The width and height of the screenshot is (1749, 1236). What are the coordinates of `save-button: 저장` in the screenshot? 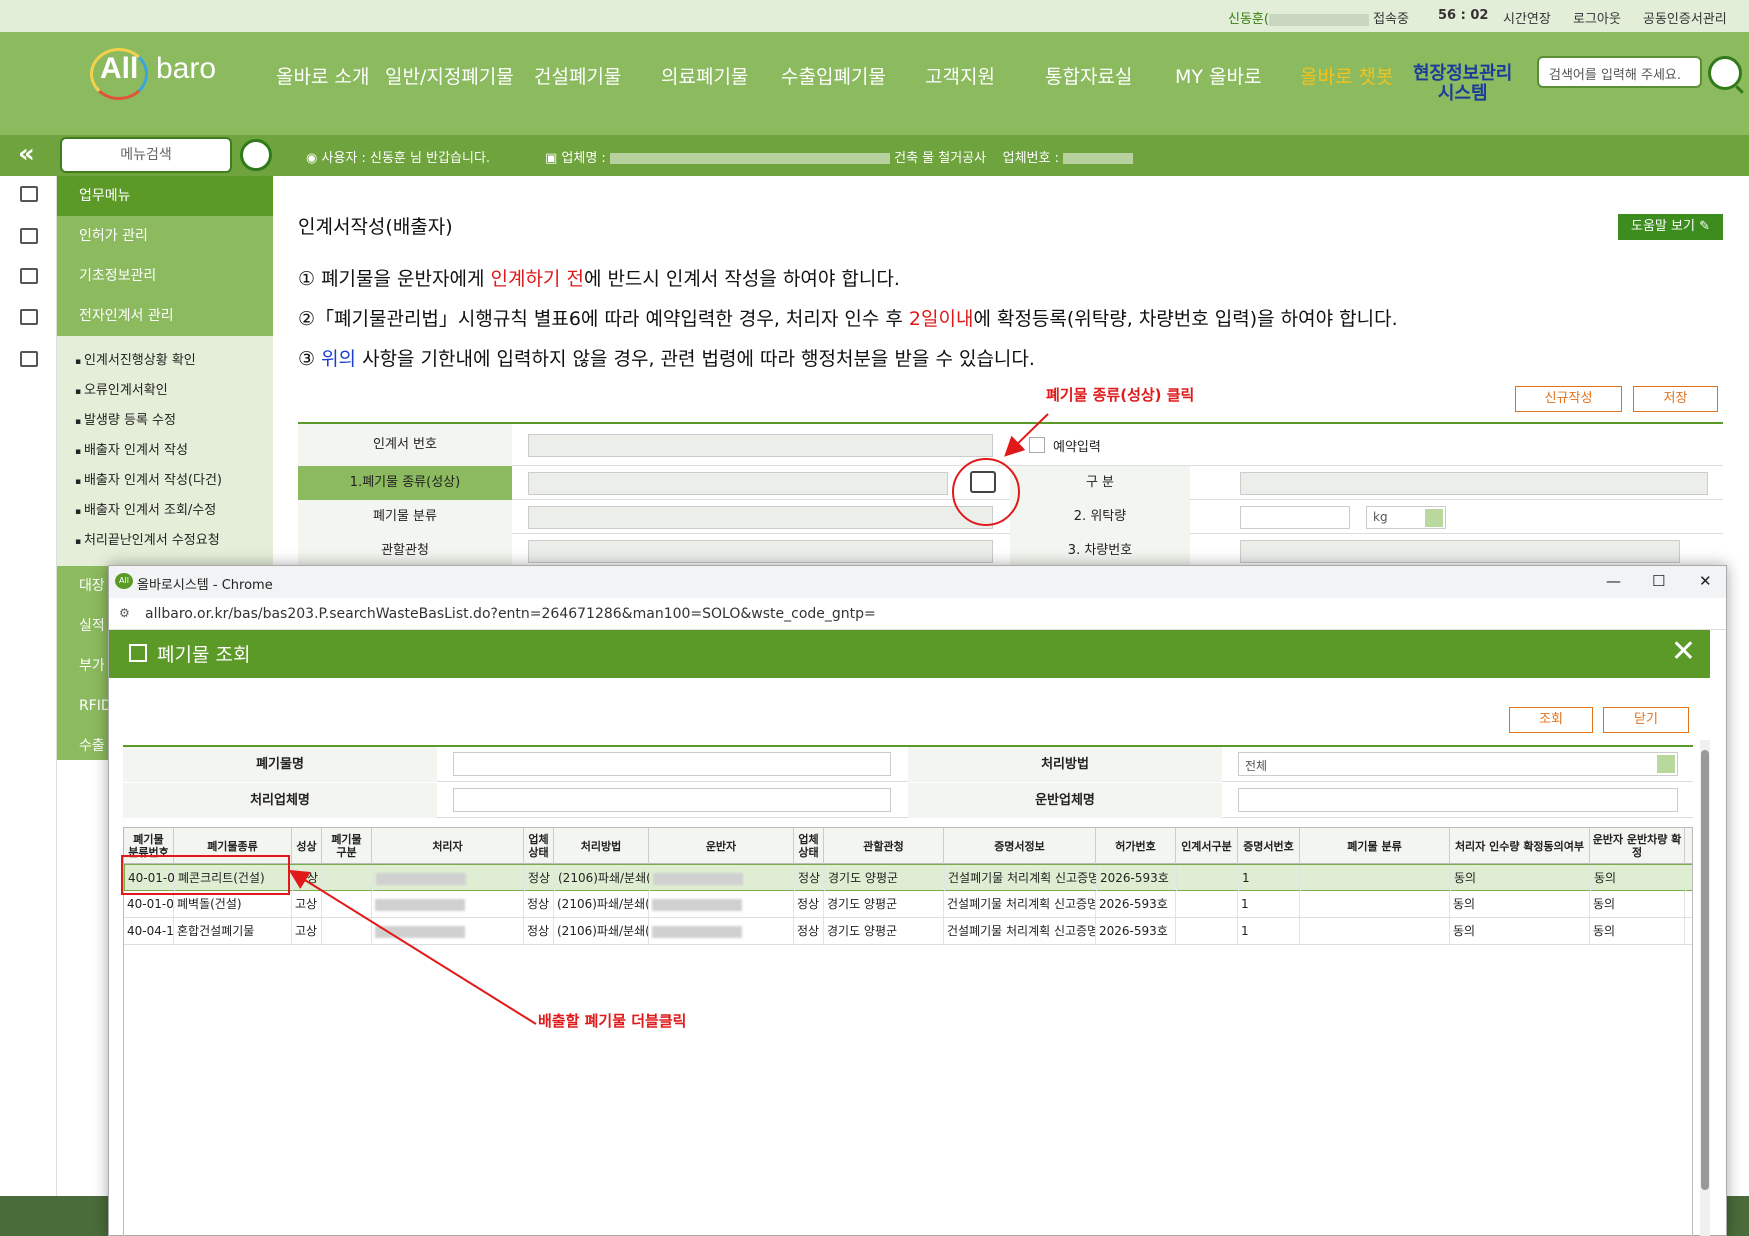 It's located at (1675, 399).